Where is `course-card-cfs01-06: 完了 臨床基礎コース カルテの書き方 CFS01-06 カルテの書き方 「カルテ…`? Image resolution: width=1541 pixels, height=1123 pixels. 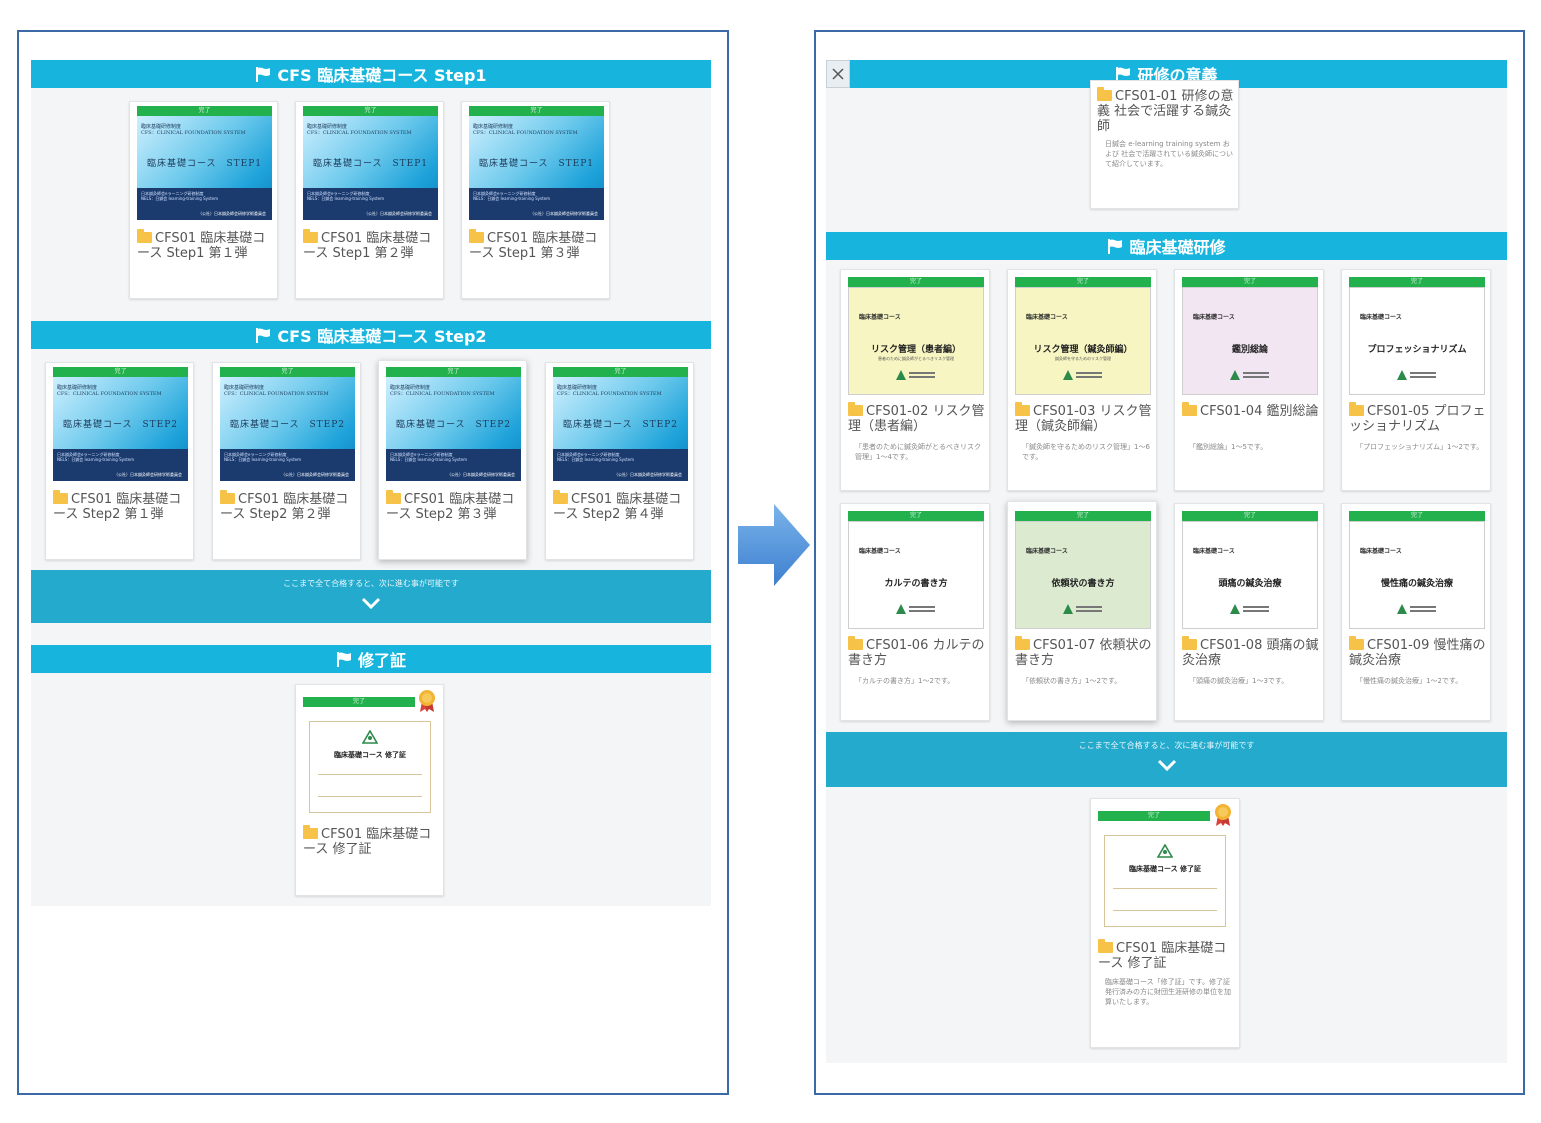 course-card-cfs01-06: 完了 臨床基礎コース カルテの書き方 CFS01-06 カルテの書き方 「カルテ… is located at coordinates (915, 612).